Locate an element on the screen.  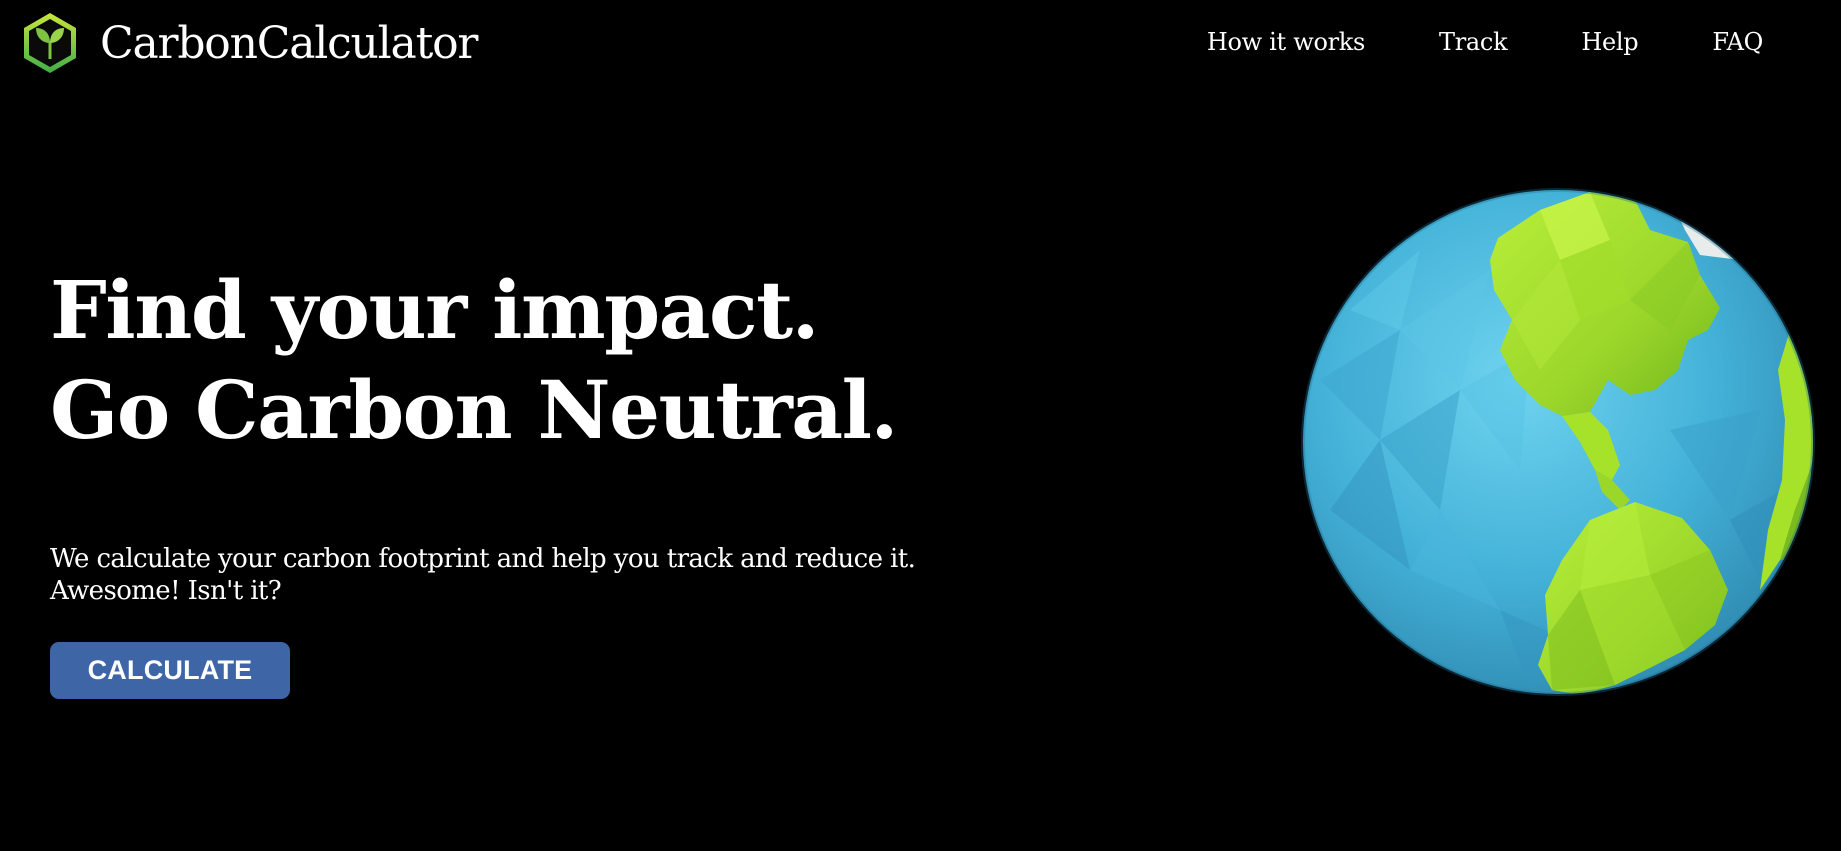
hero-section: Find your impact. Go Carbon Neutral. is located at coordinates (550, 360).